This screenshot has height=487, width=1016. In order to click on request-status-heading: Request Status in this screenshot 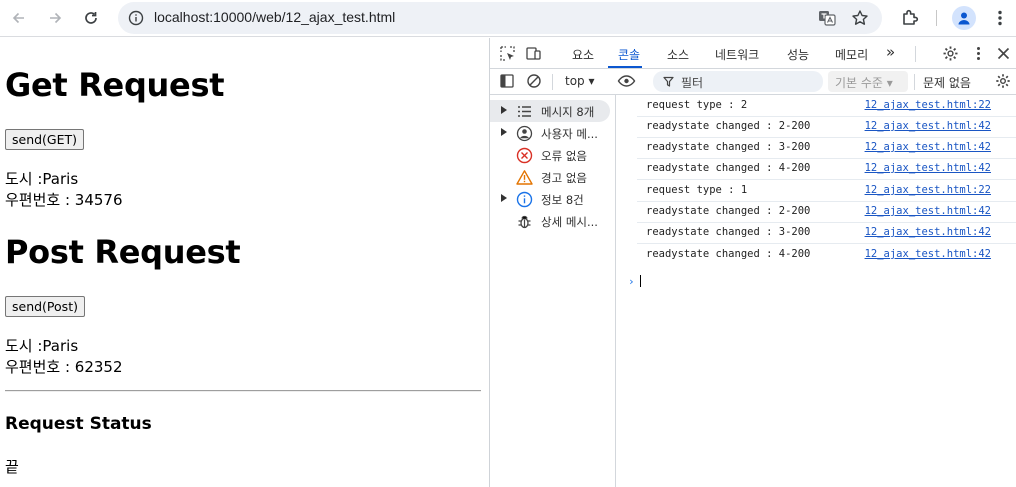, I will do `click(78, 424)`.